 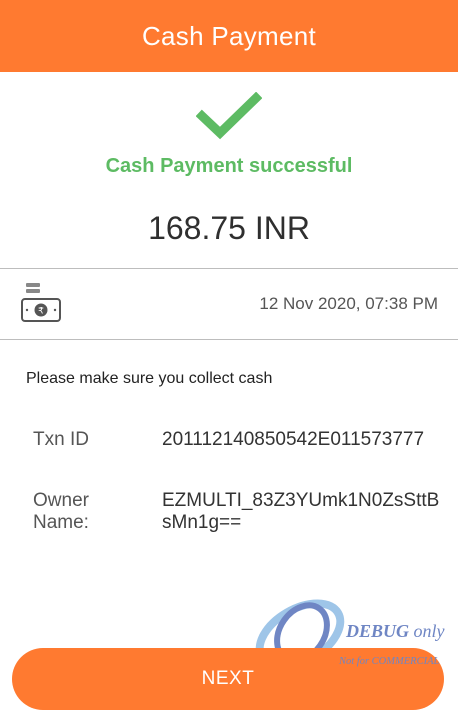 I want to click on app-header: Cash Payment, so click(x=229, y=36).